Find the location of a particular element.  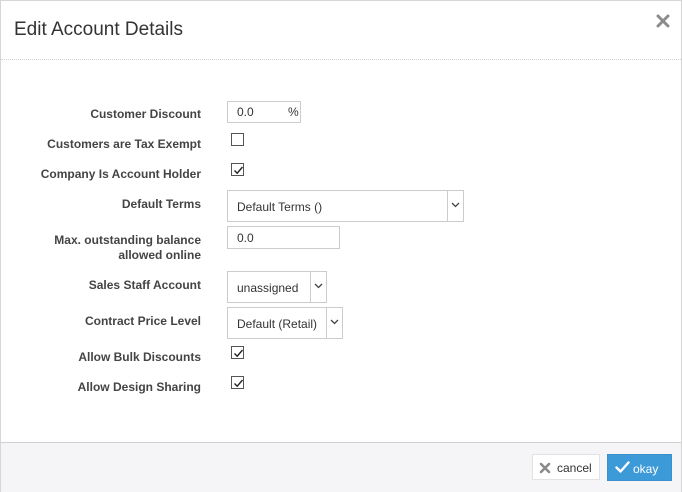

bulk-discounts-checkbox is located at coordinates (237, 352).